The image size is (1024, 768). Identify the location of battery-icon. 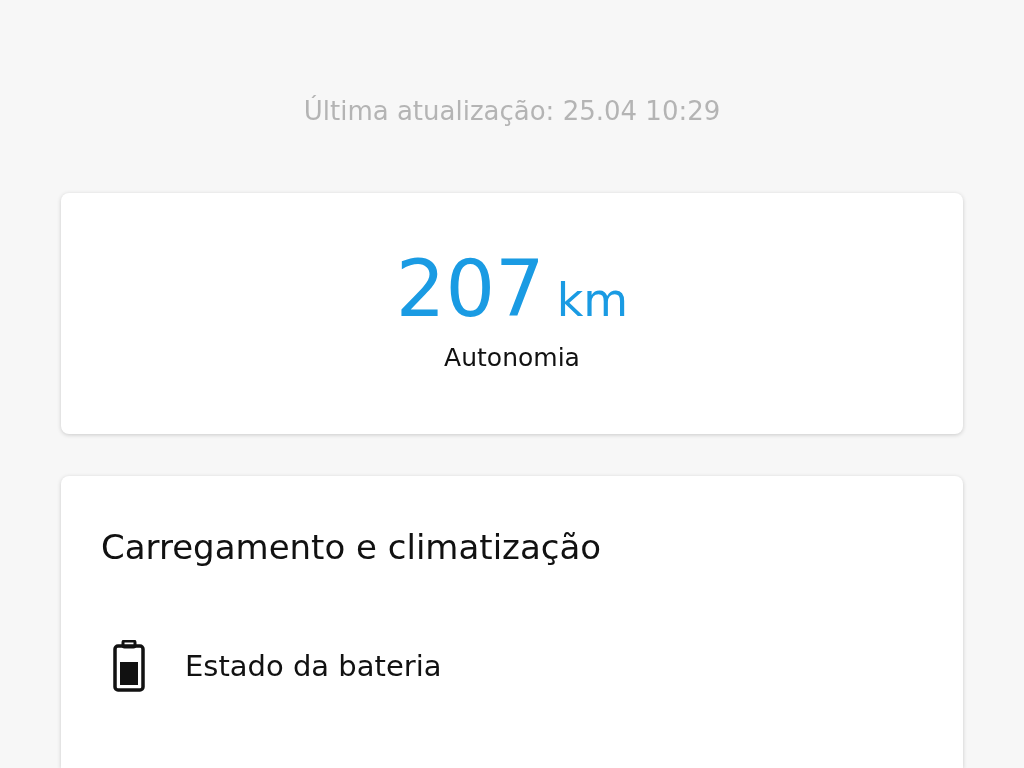
(129, 666).